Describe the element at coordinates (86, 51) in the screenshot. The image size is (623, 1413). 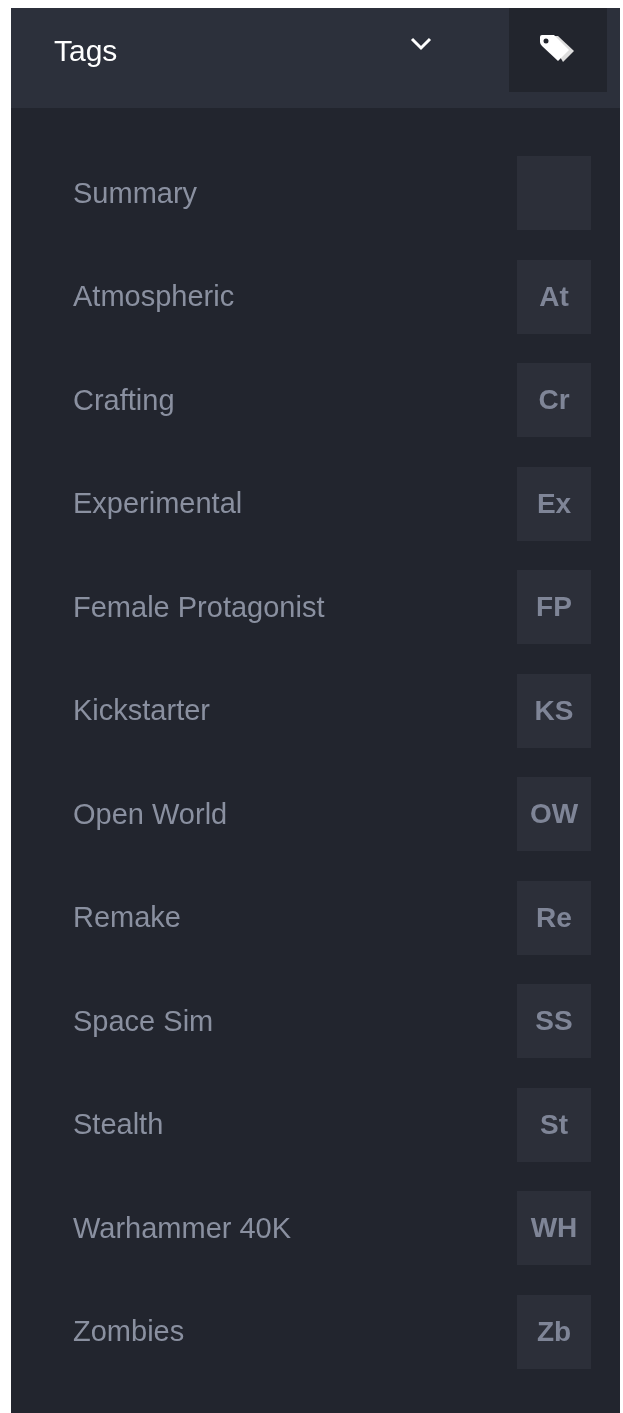
I see `panel-title: Tags` at that location.